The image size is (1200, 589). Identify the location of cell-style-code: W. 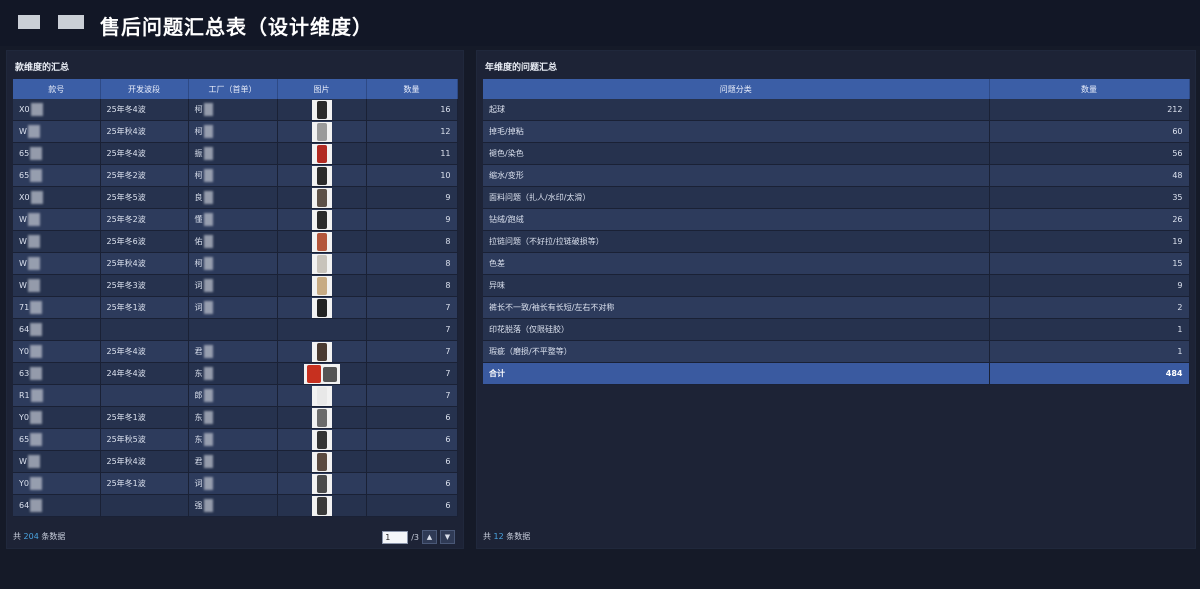
(57, 131).